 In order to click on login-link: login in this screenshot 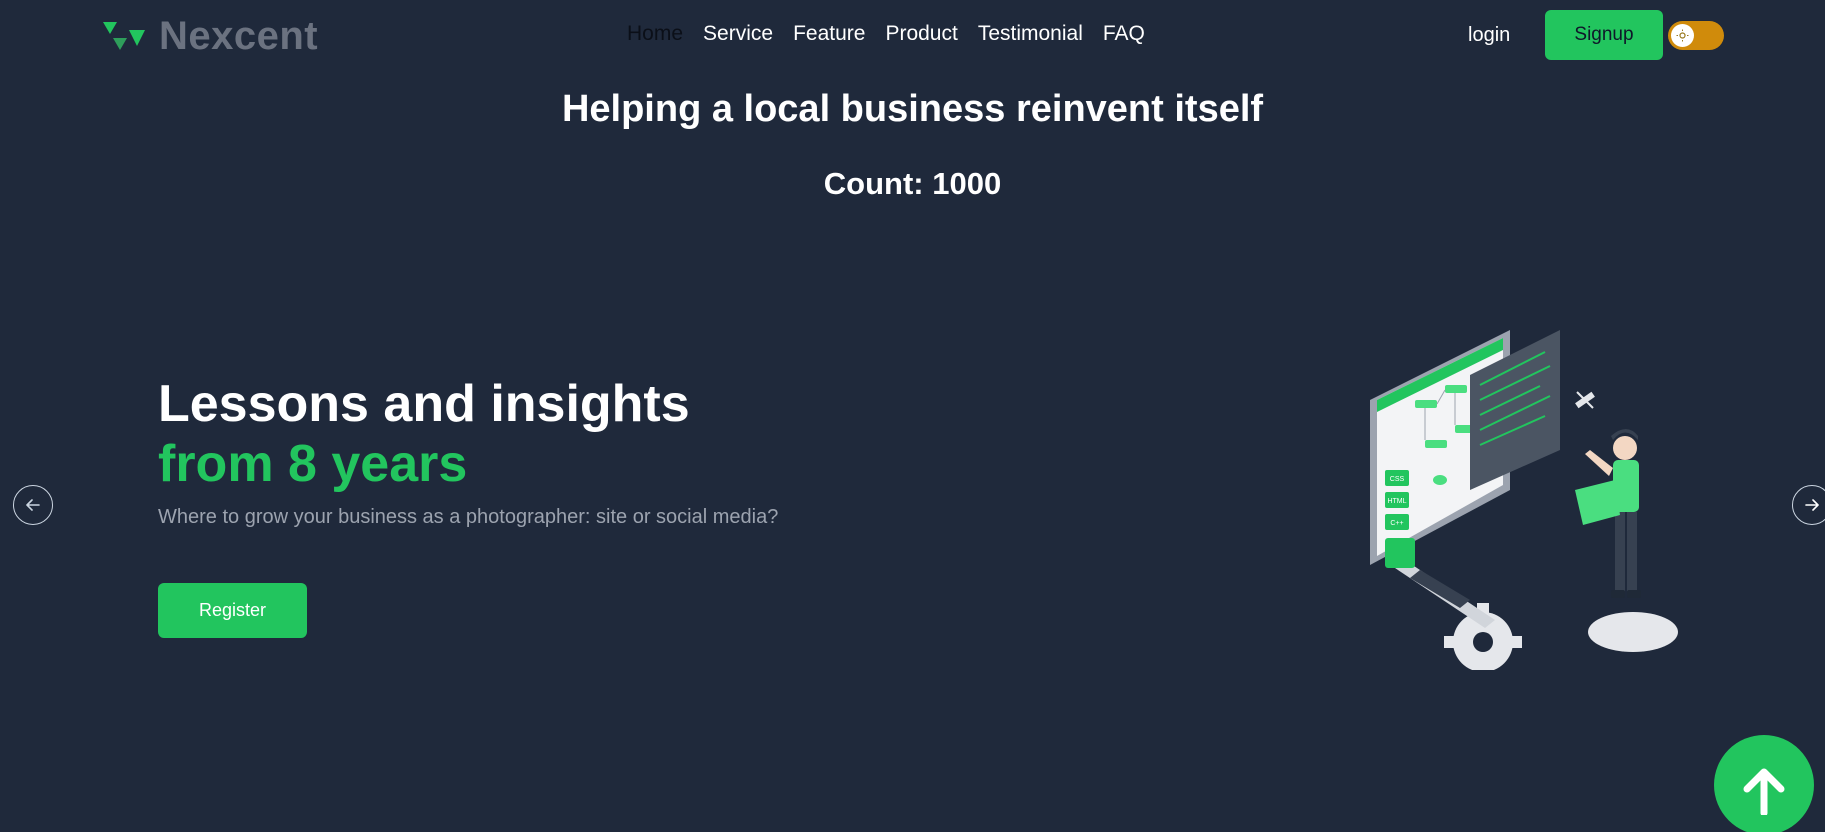, I will do `click(1489, 35)`.